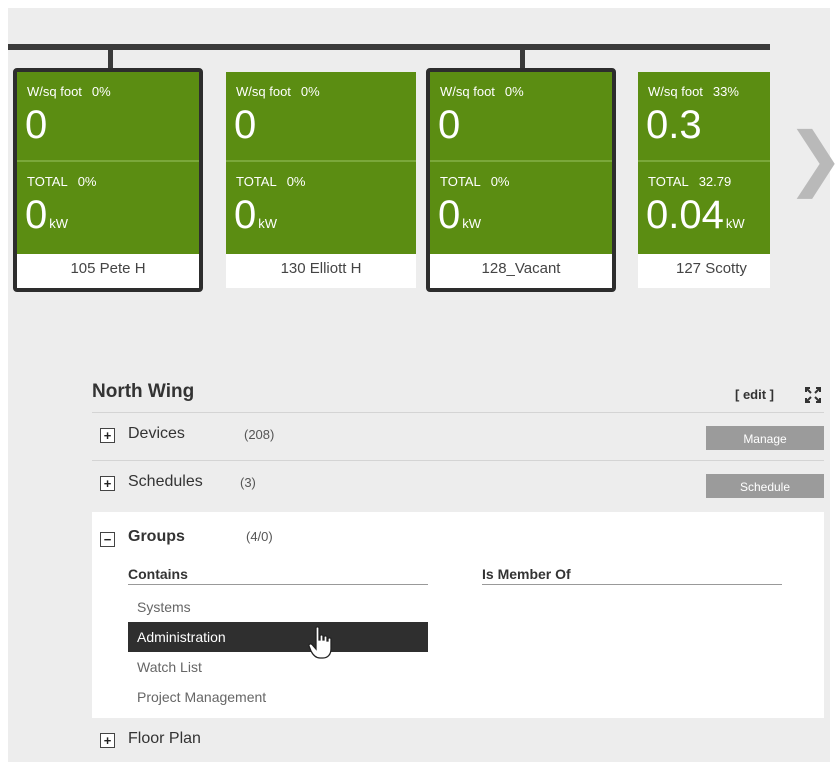 This screenshot has height=767, width=835. I want to click on room-card-128-vacant: W/sq foot 0% 0 TOTAL 0% 0 kW 128_Vacant, so click(521, 180).